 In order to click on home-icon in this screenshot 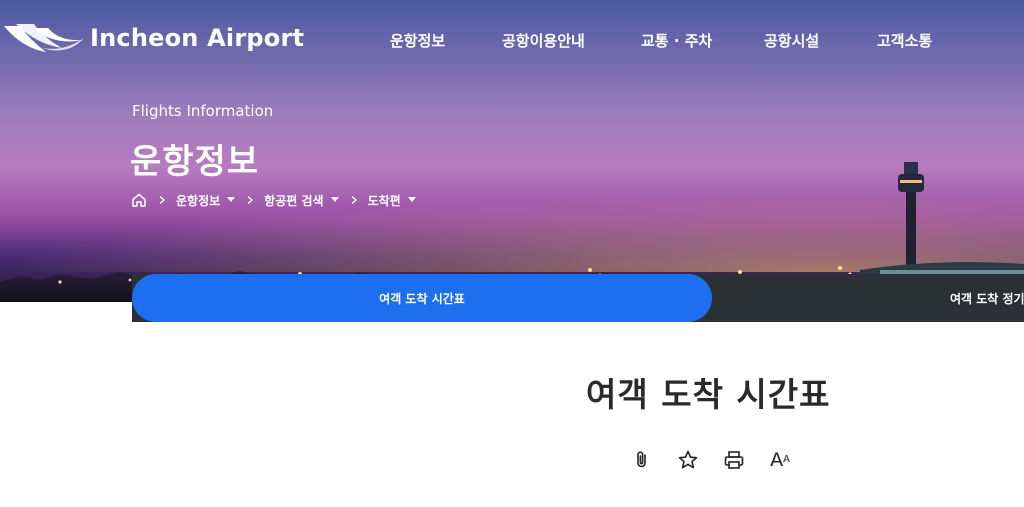, I will do `click(139, 200)`.